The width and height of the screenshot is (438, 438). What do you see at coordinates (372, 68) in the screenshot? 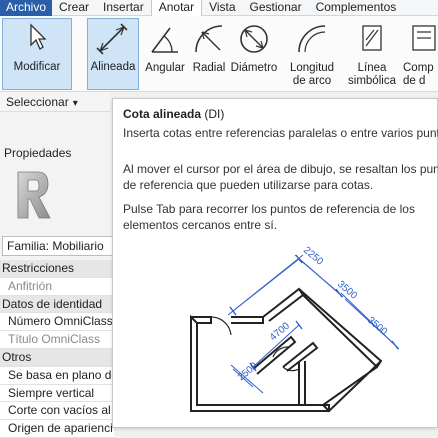
I see `linea-simbolica-label-1: Línea` at bounding box center [372, 68].